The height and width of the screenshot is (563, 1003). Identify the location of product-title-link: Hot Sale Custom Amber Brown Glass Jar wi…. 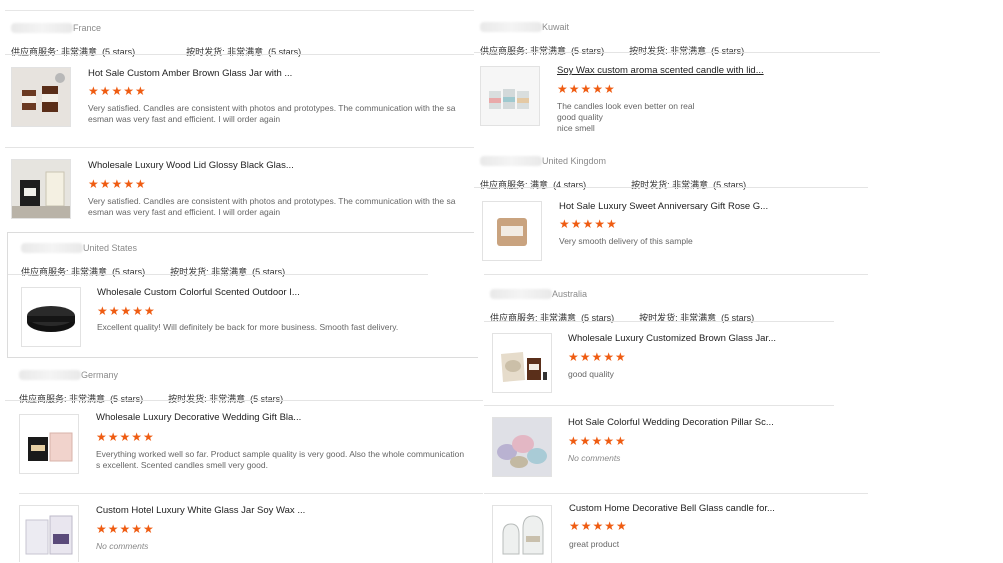
(190, 73).